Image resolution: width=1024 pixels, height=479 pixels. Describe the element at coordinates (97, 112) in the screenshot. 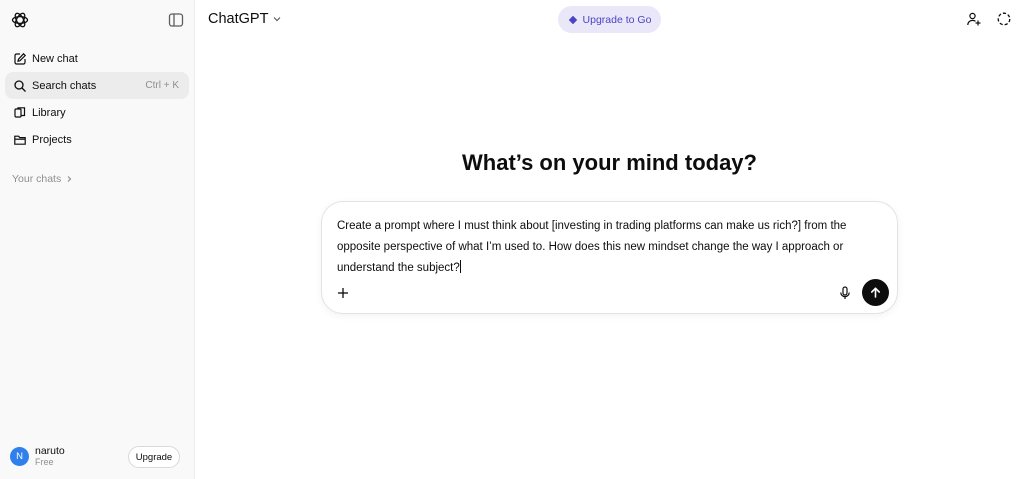

I see `sidebar-item-library: Library` at that location.